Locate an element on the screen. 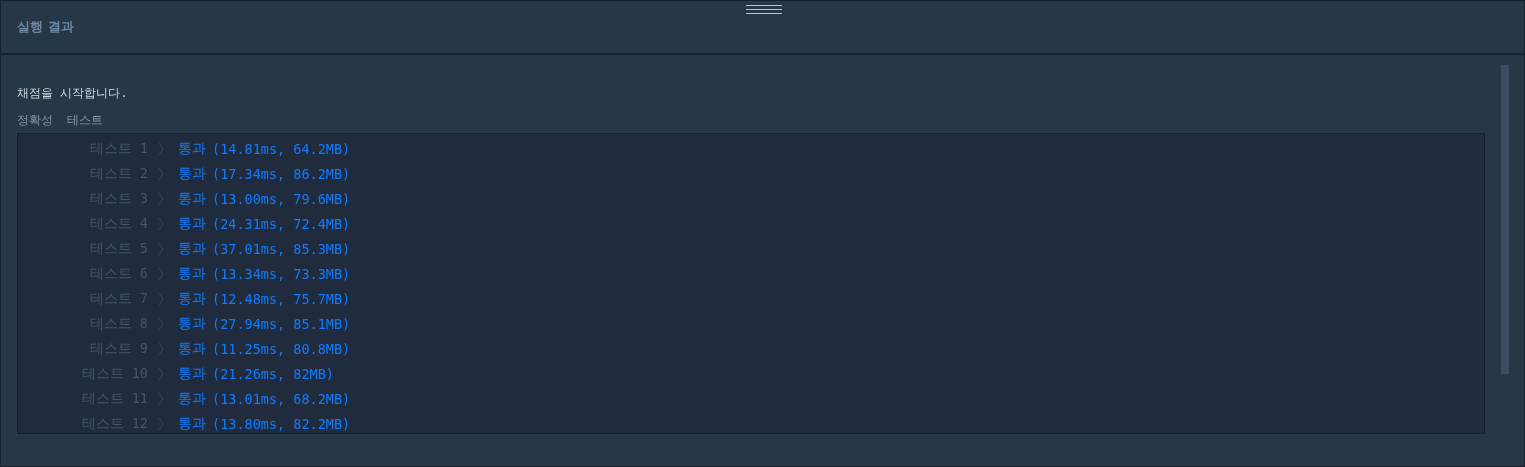 This screenshot has height=467, width=1525. drag-handle-icon is located at coordinates (764, 9).